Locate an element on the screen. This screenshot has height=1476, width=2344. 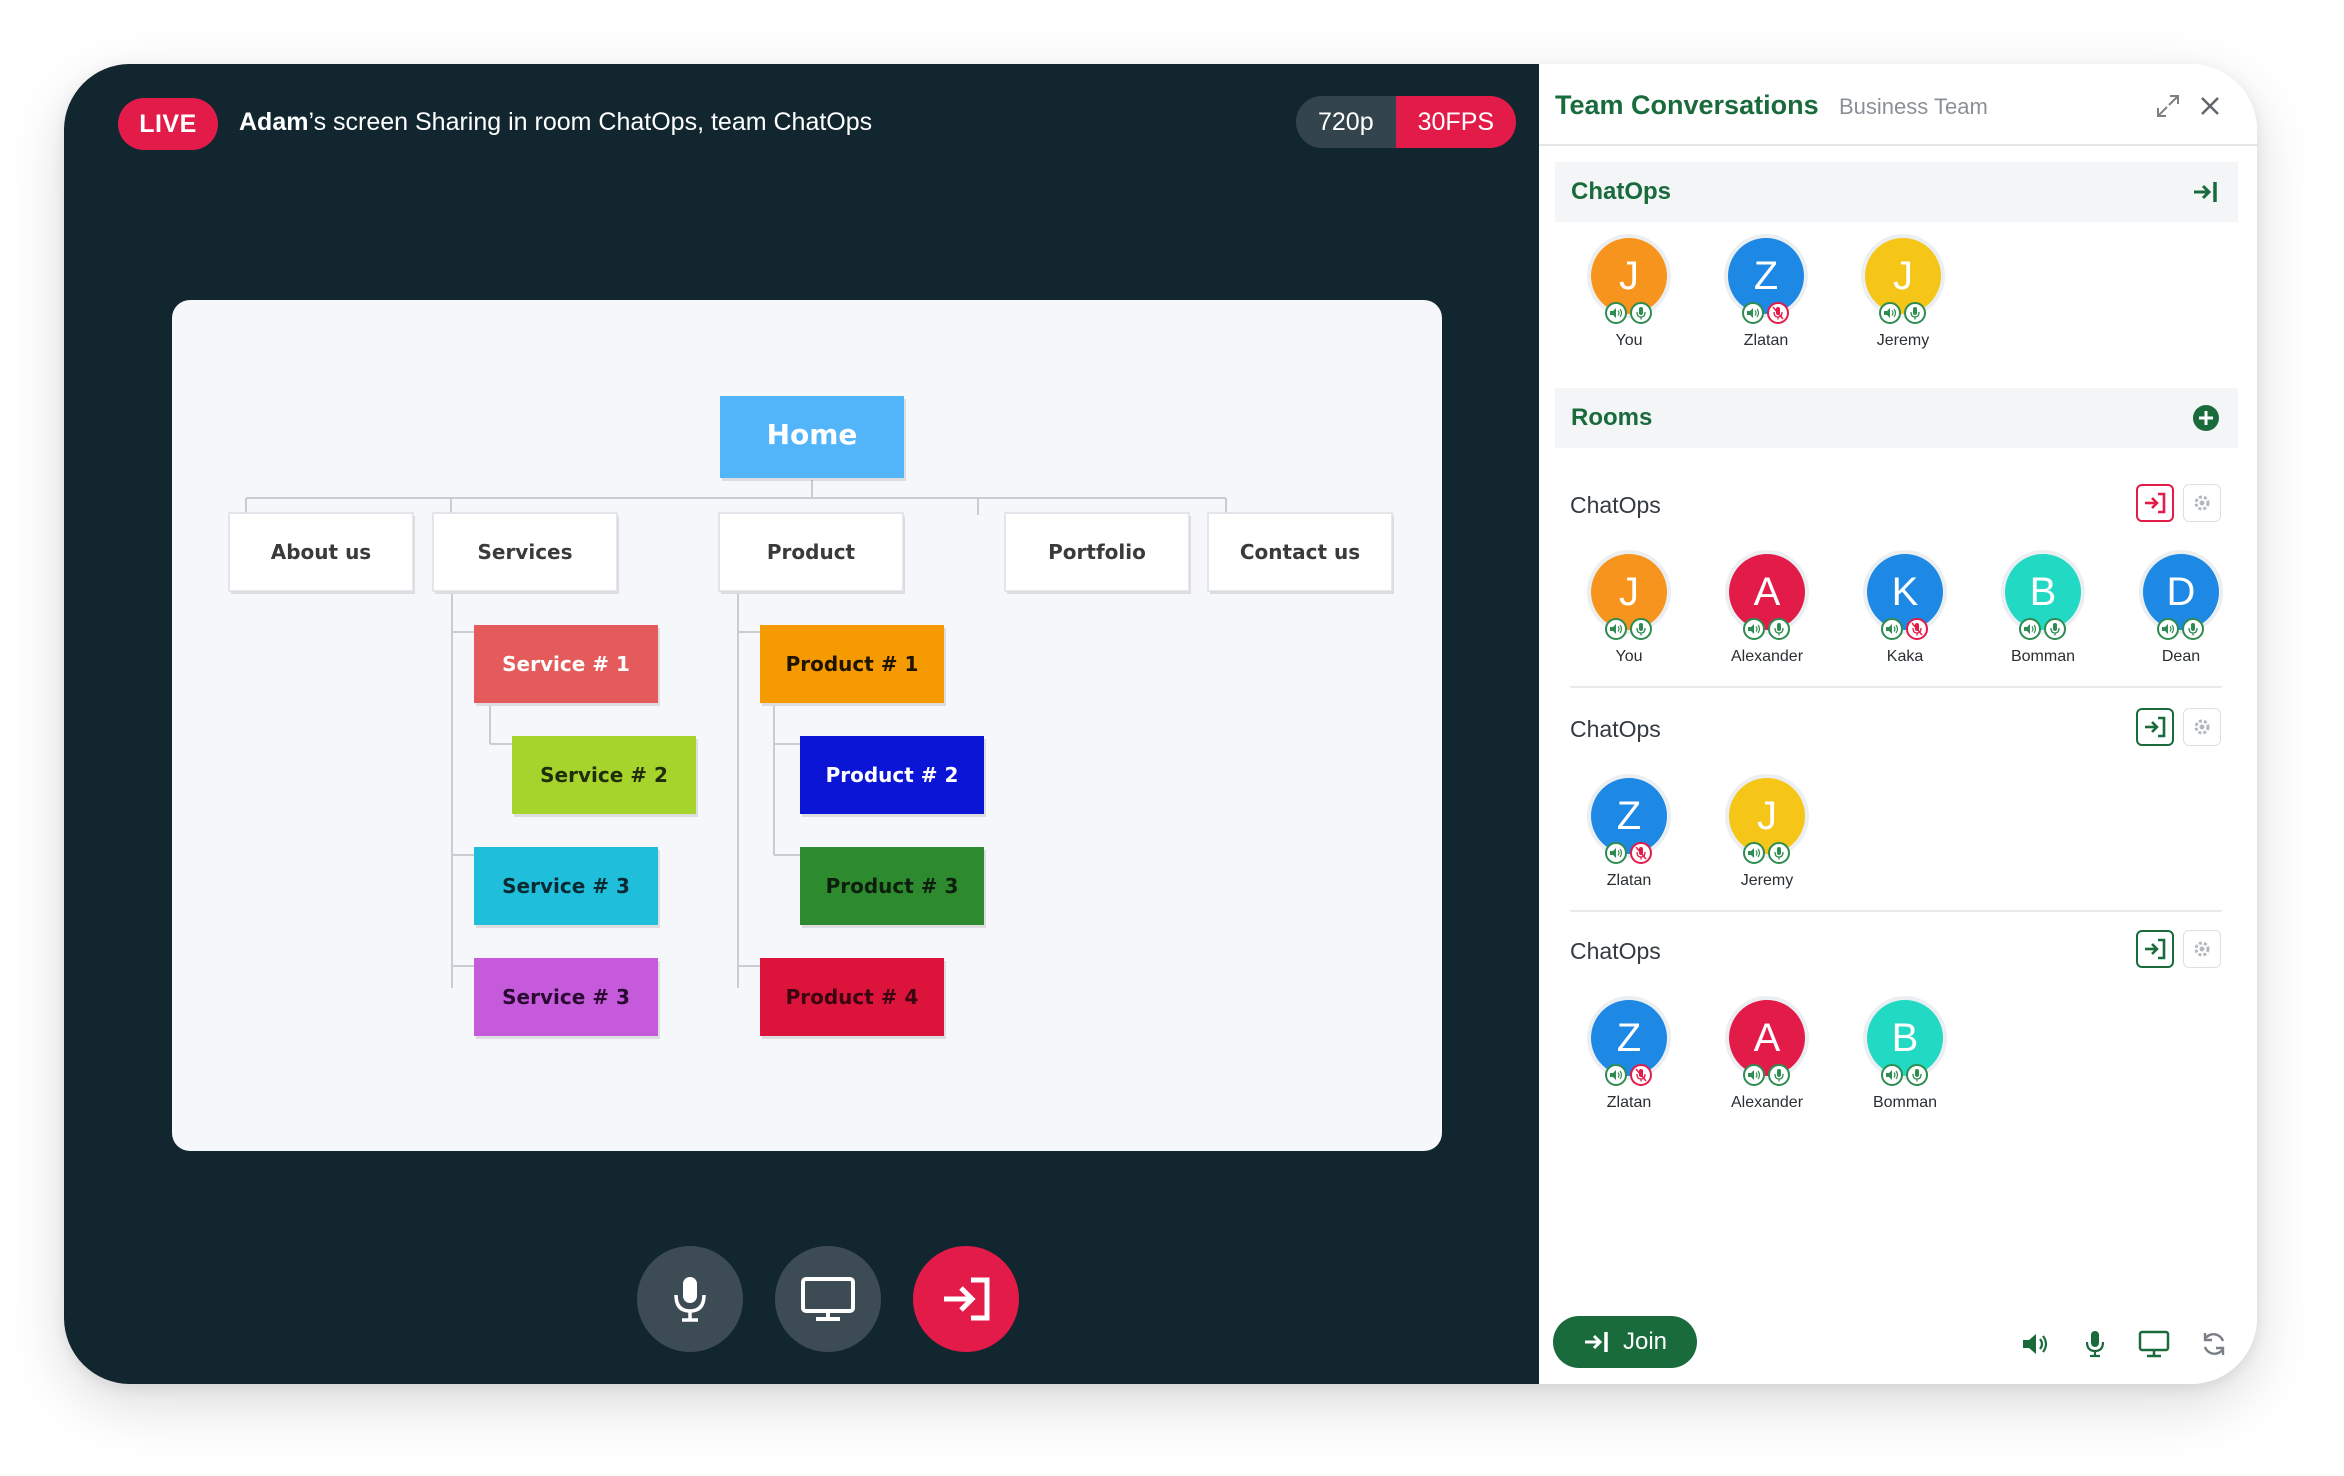
resolution-badge: 720p is located at coordinates (1346, 122).